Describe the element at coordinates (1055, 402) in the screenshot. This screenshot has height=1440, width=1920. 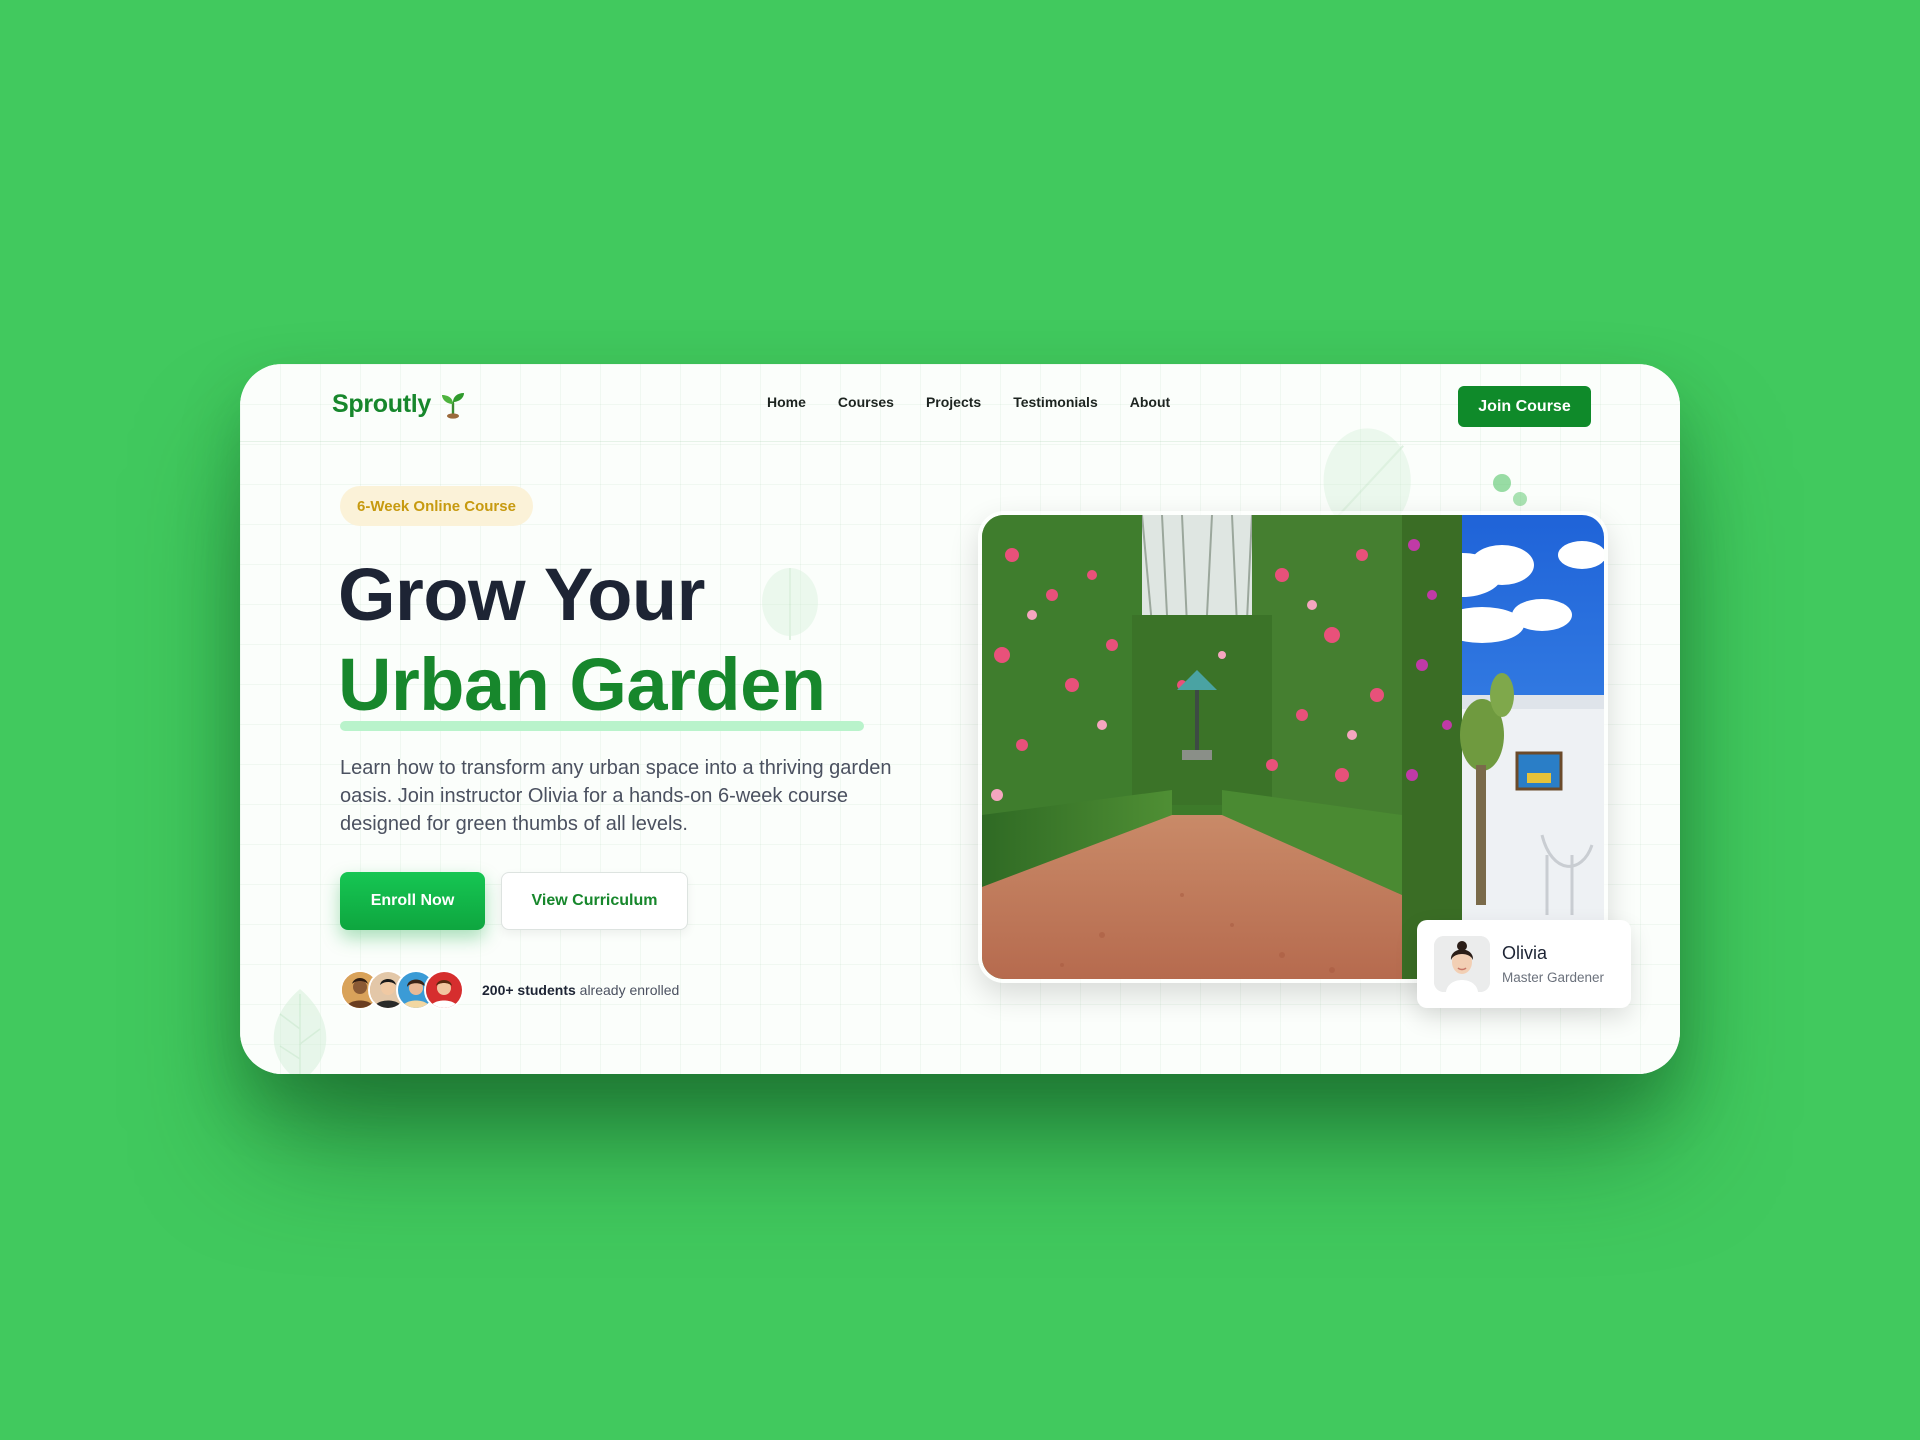
I see `nav-testimonials: Testimonials` at that location.